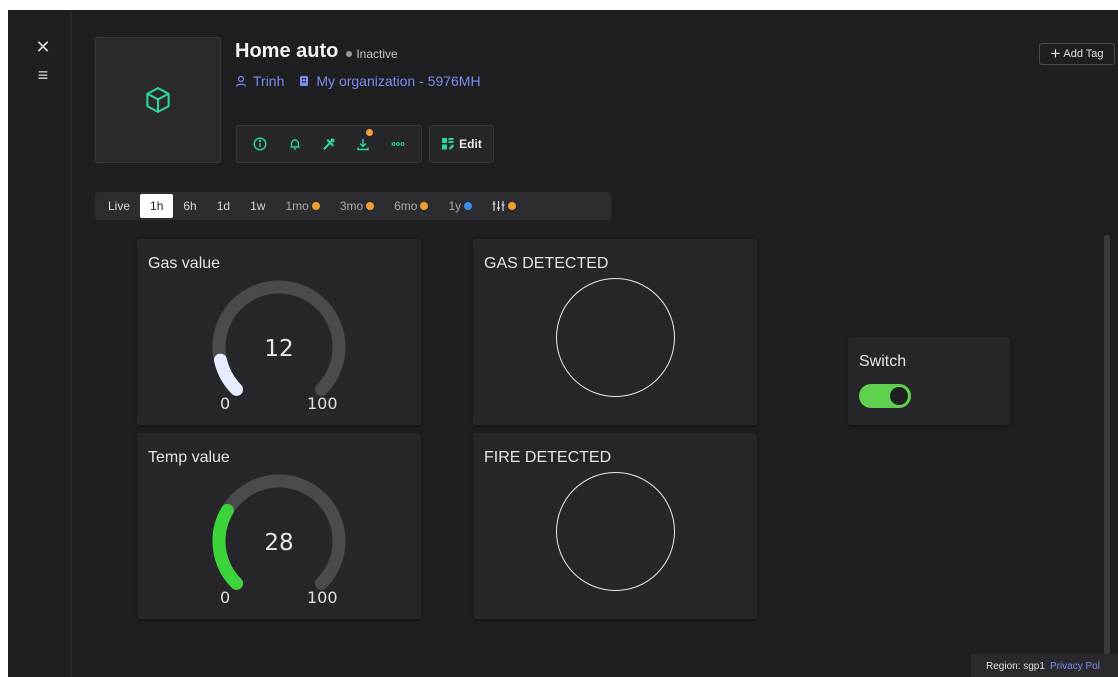  I want to click on menu-icon: ≡, so click(43, 75).